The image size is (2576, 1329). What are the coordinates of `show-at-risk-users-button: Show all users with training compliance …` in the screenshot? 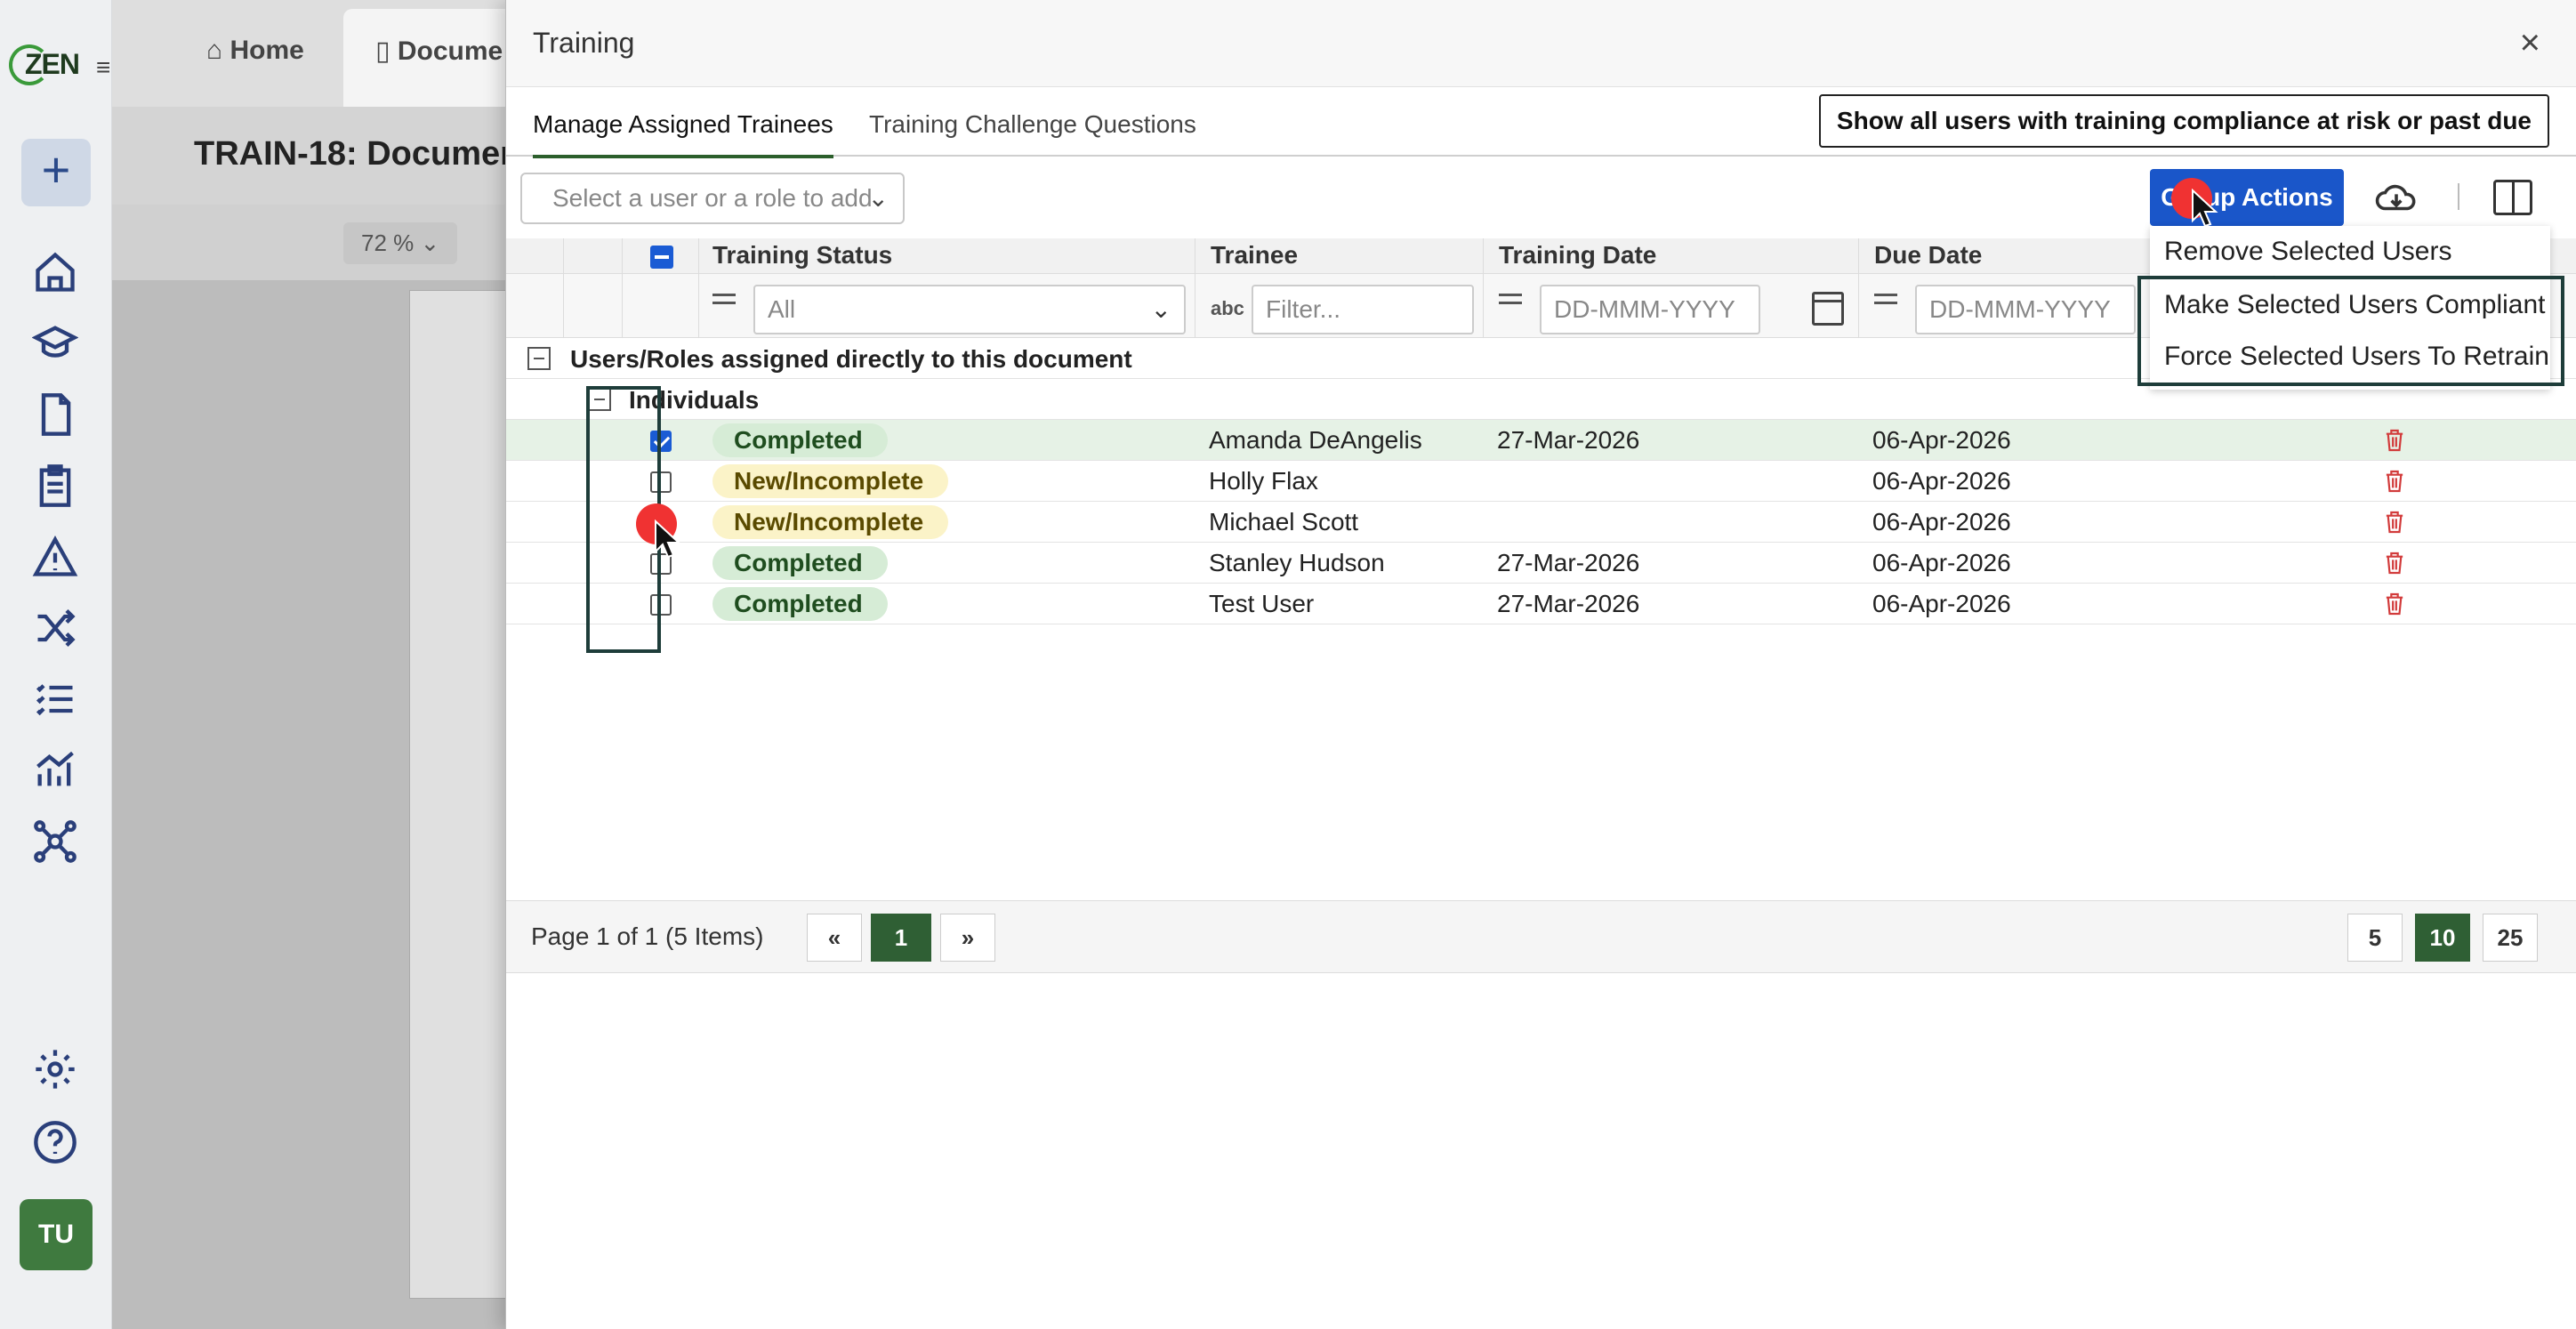 It's located at (2183, 121).